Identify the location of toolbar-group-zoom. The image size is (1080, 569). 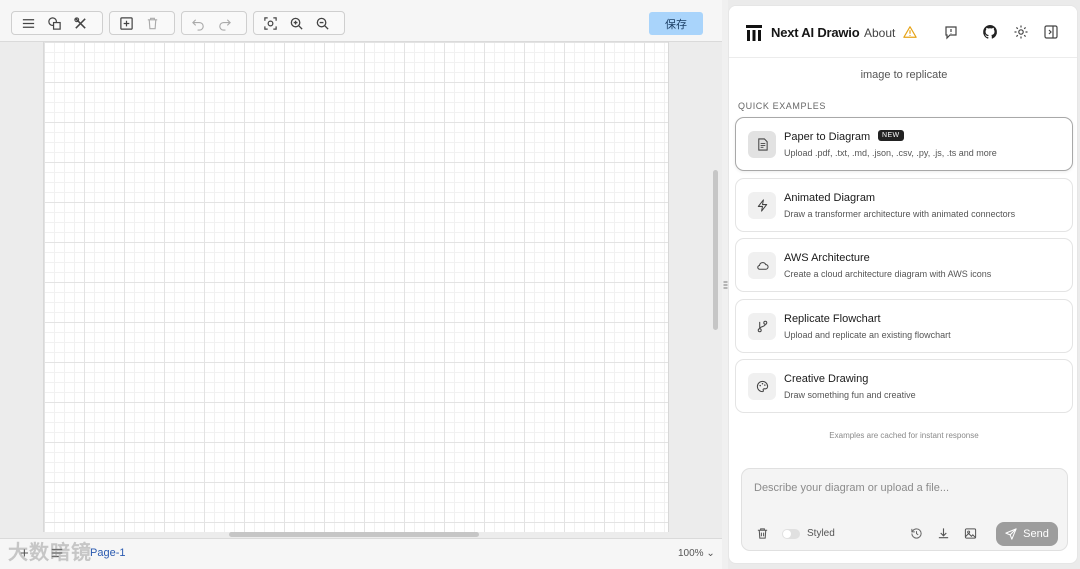
(299, 23).